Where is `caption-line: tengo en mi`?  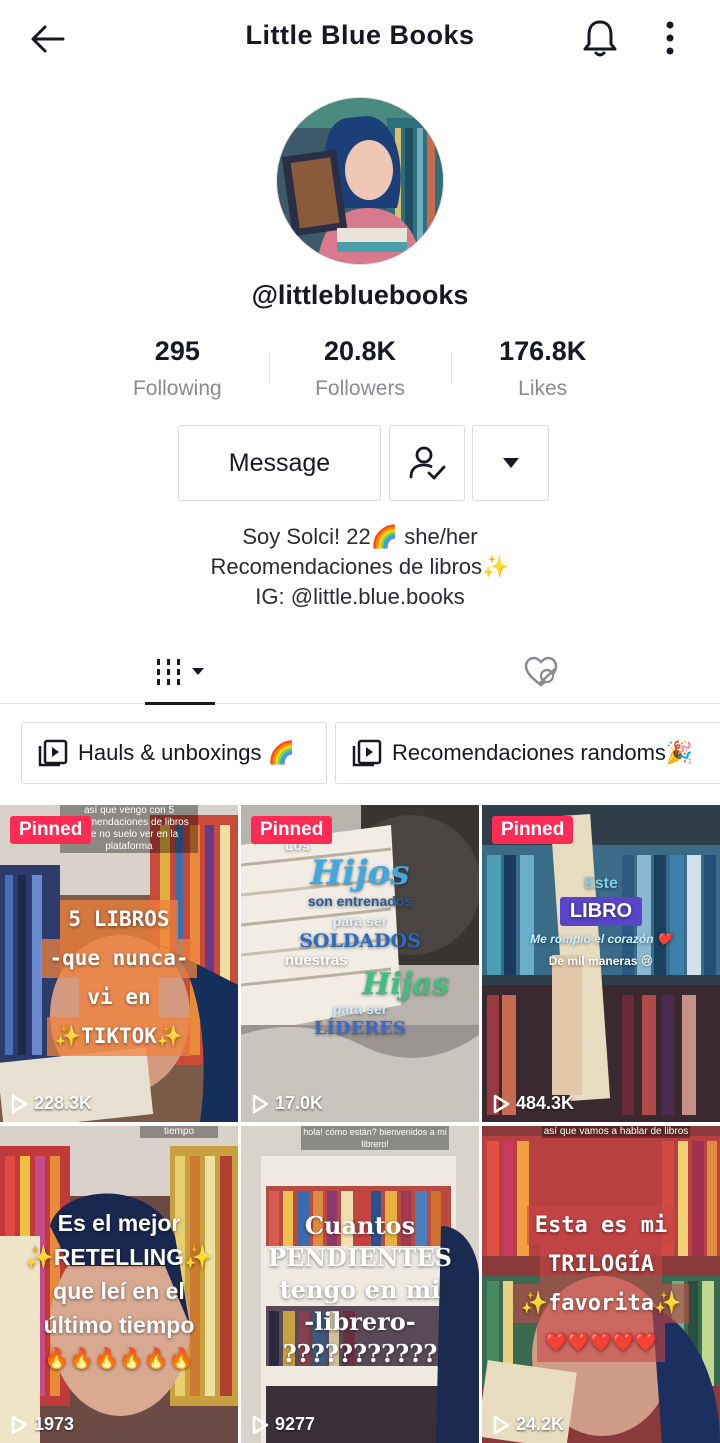 caption-line: tengo en mi is located at coordinates (360, 1289).